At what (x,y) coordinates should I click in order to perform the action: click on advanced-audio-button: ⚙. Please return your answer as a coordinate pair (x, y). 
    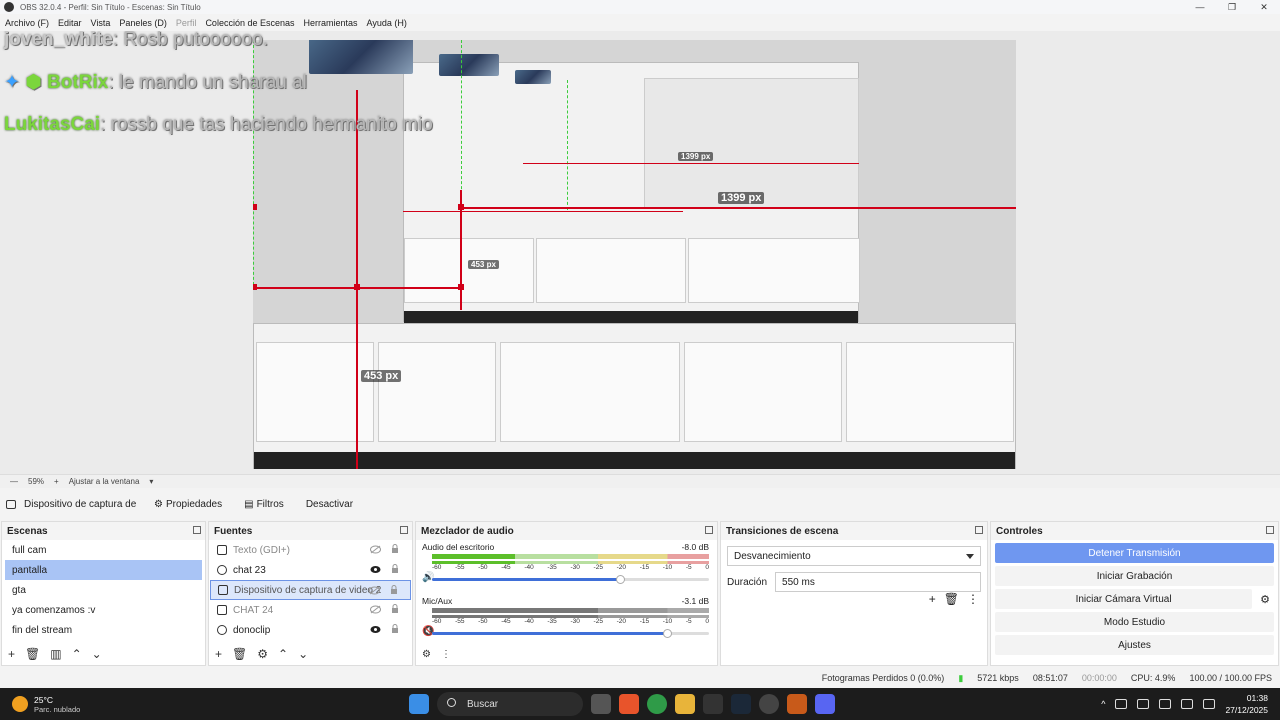
    Looking at the image, I should click on (426, 654).